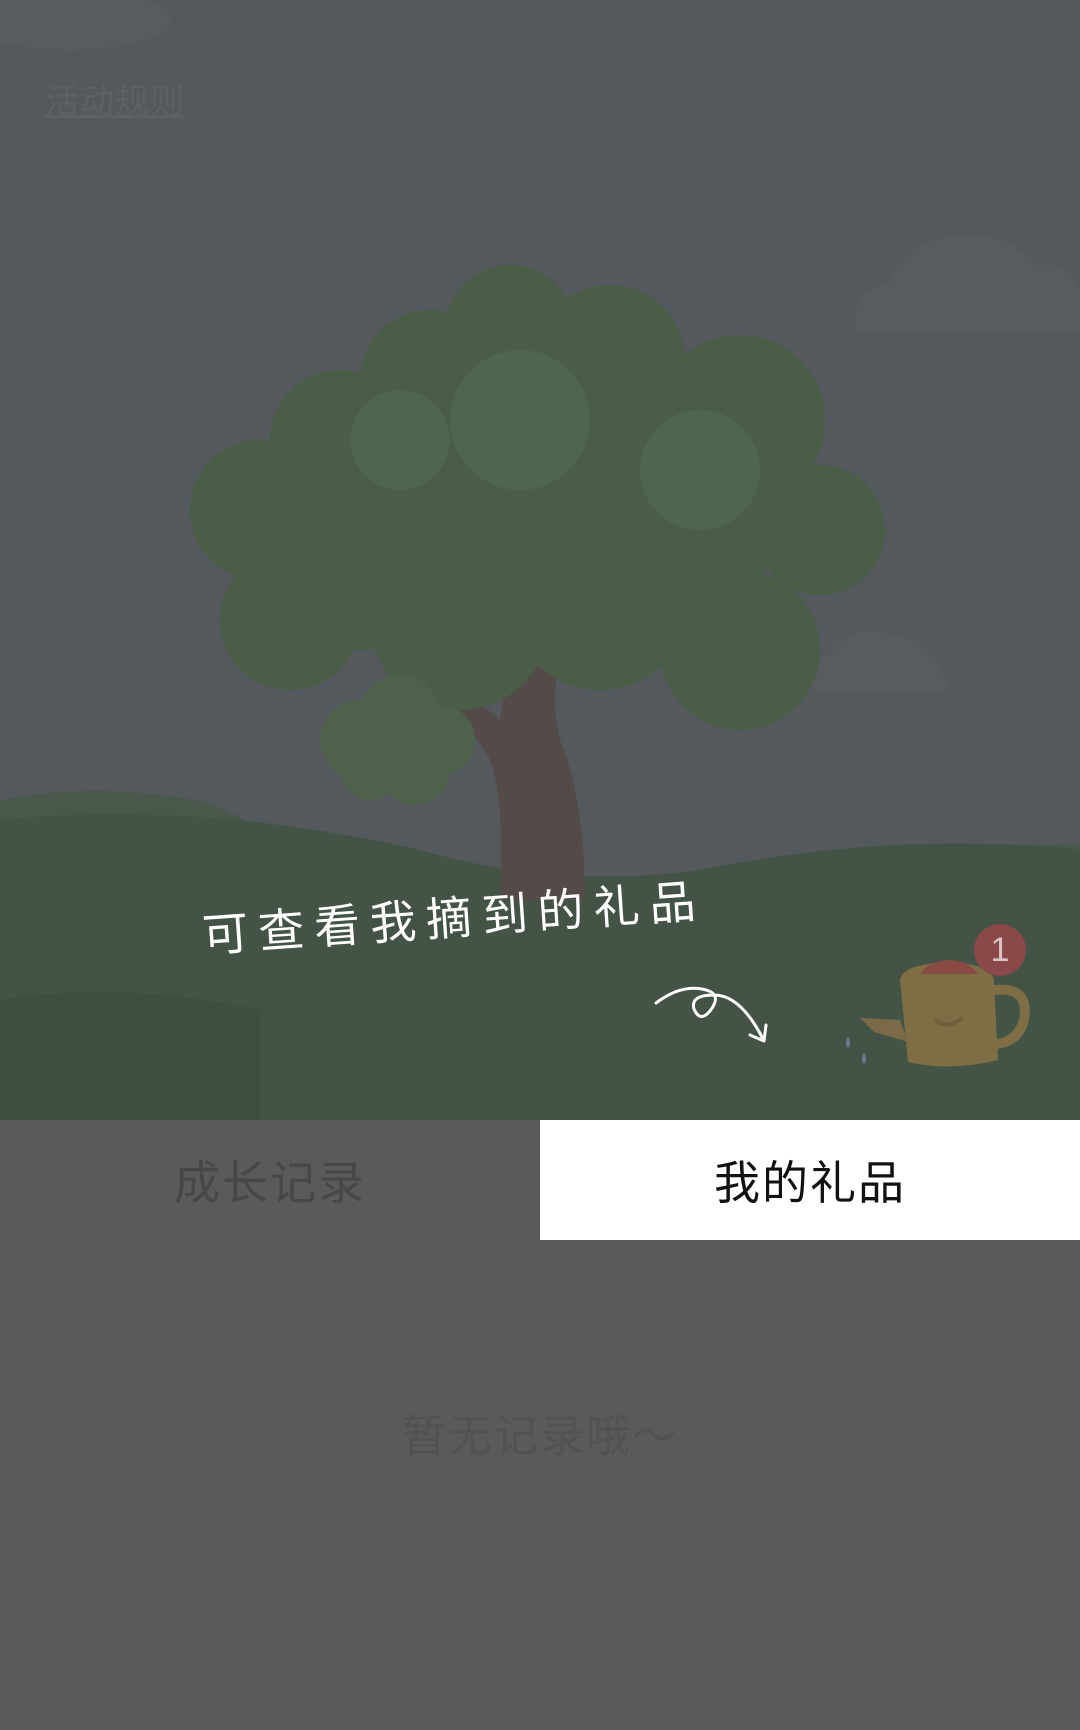 This screenshot has width=1080, height=1730. I want to click on tab-growth-record: 成长记录, so click(270, 1180).